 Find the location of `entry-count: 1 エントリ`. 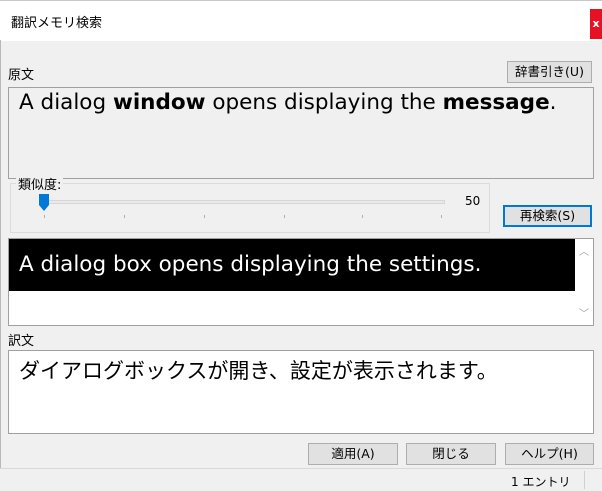

entry-count: 1 エントリ is located at coordinates (541, 482).